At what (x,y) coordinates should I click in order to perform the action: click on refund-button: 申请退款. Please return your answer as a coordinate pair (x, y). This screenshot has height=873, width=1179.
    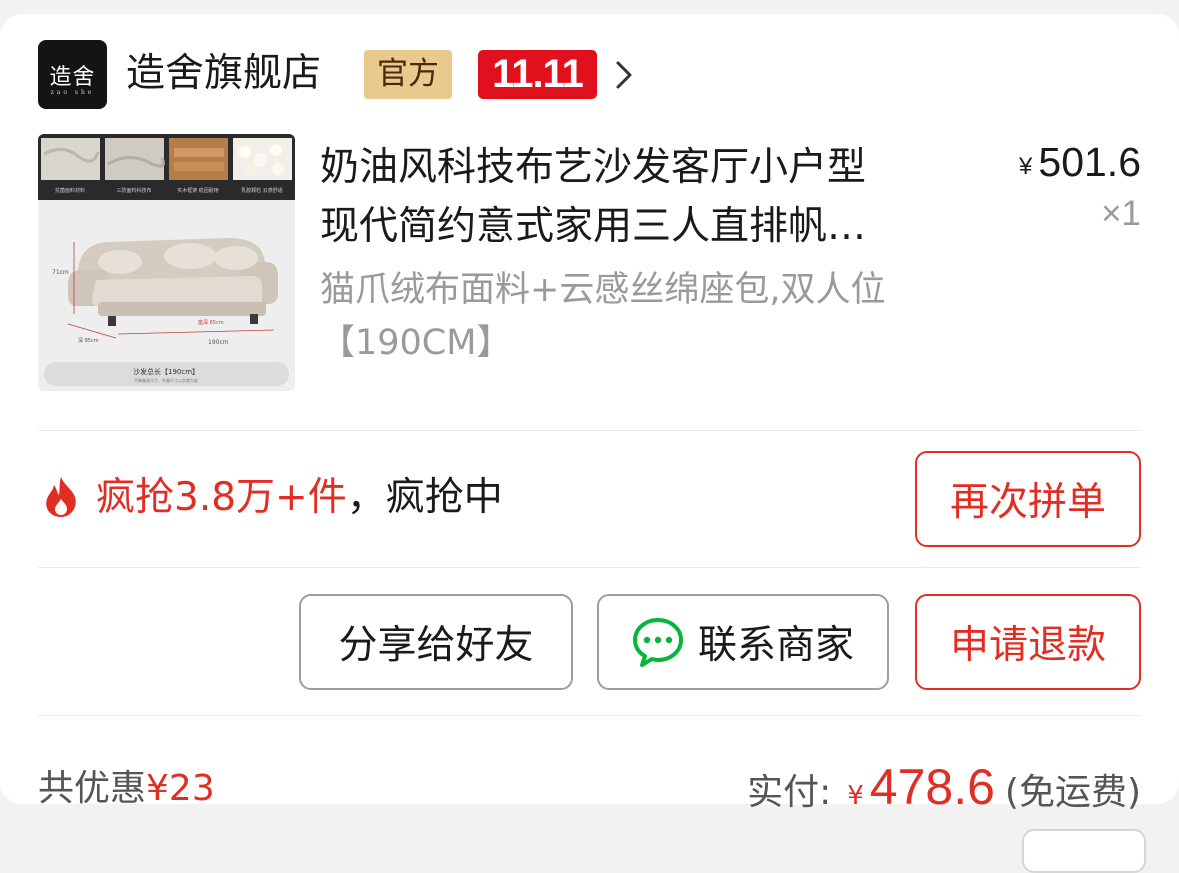
    Looking at the image, I should click on (1028, 642).